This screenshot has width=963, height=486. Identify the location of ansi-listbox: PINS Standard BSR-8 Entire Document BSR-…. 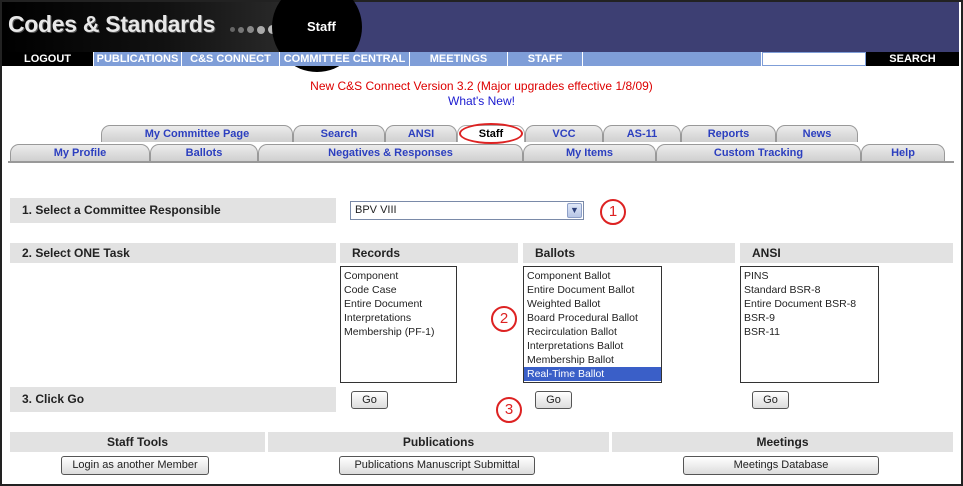
(809, 324).